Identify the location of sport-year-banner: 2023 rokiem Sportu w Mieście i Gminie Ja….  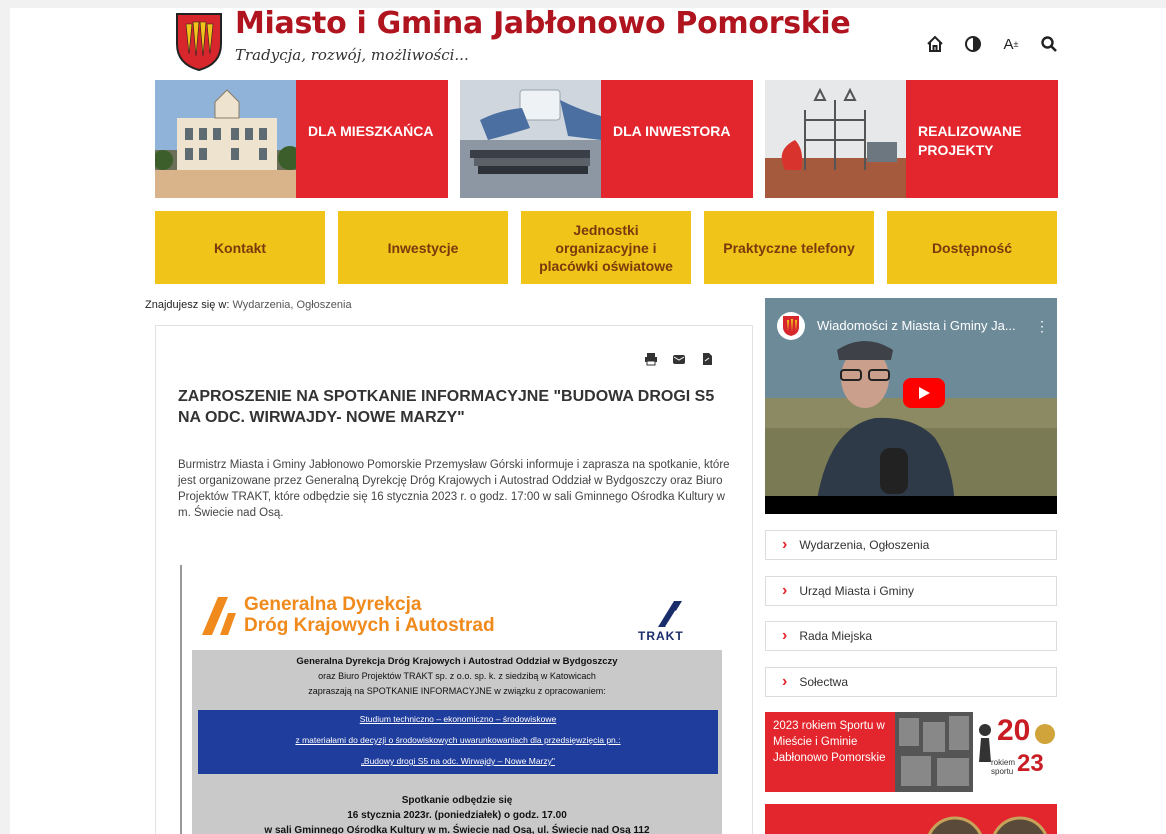
(911, 752).